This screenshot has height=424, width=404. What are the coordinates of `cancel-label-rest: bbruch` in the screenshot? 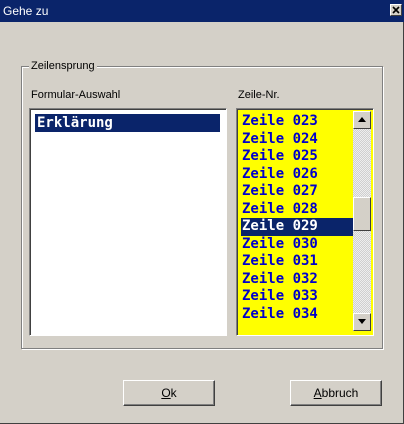 It's located at (340, 393).